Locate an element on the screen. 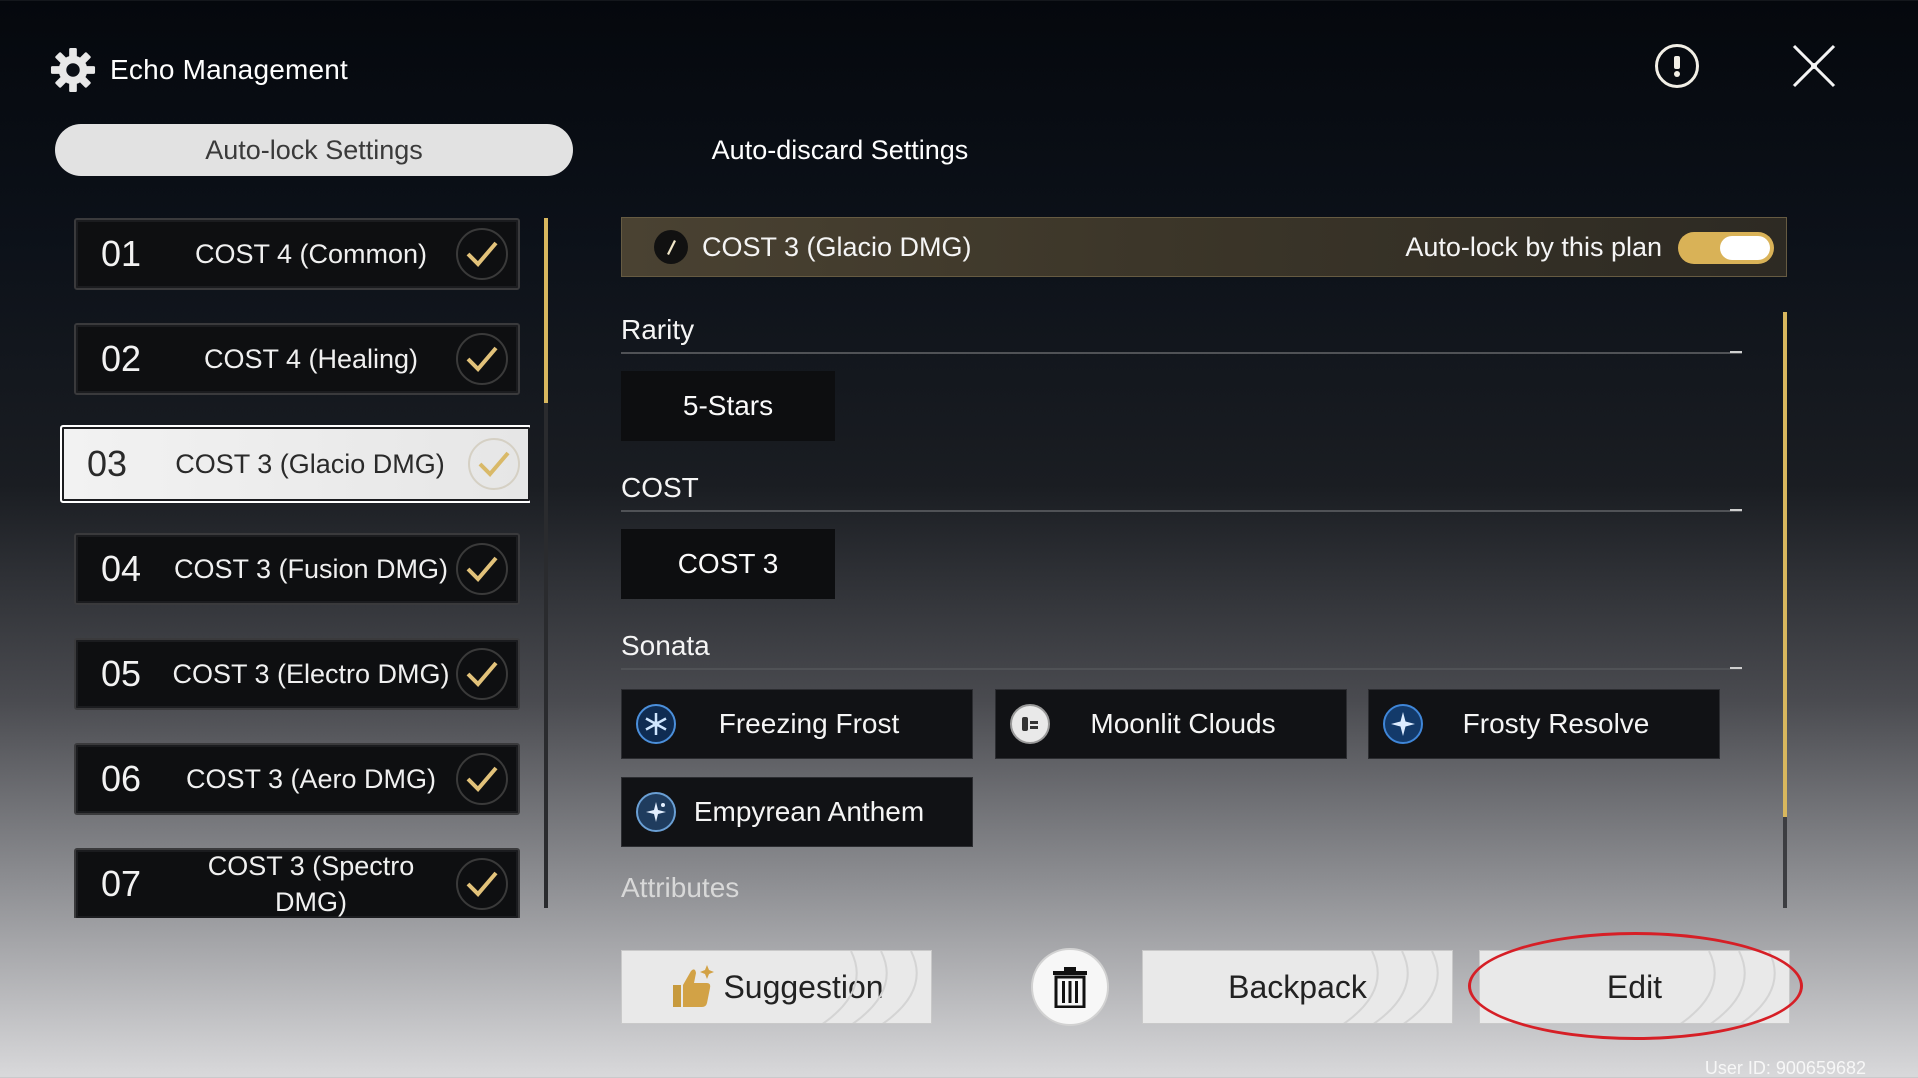 Image resolution: width=1918 pixels, height=1078 pixels. plan-item-07: 07 COST 3 (Spectro DMG) is located at coordinates (297, 883).